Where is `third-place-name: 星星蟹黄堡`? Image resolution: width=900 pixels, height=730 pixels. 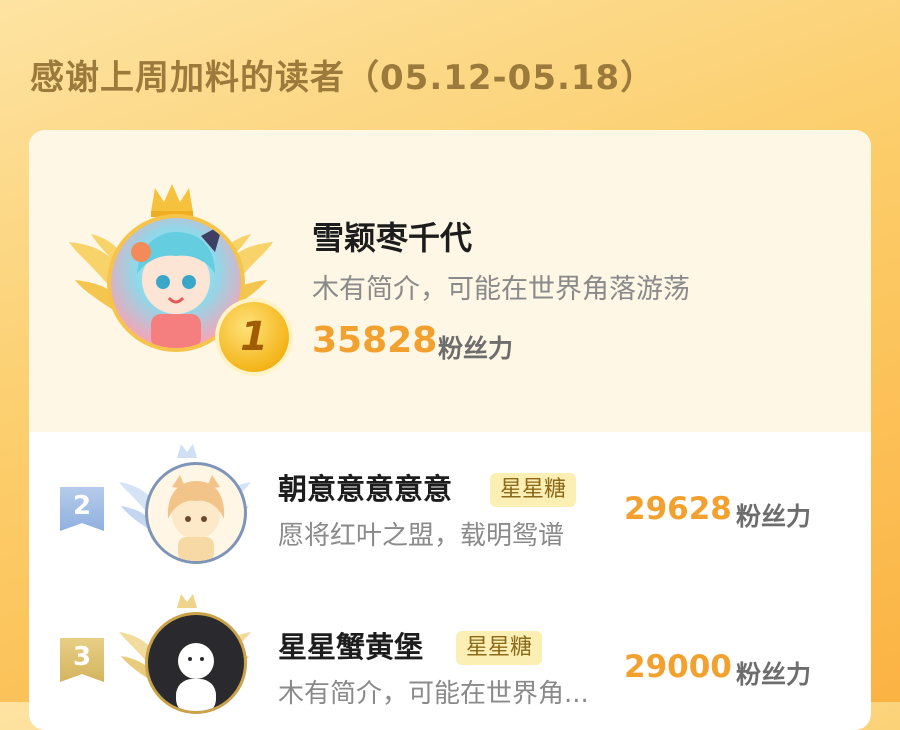
third-place-name: 星星蟹黄堡 is located at coordinates (350, 645).